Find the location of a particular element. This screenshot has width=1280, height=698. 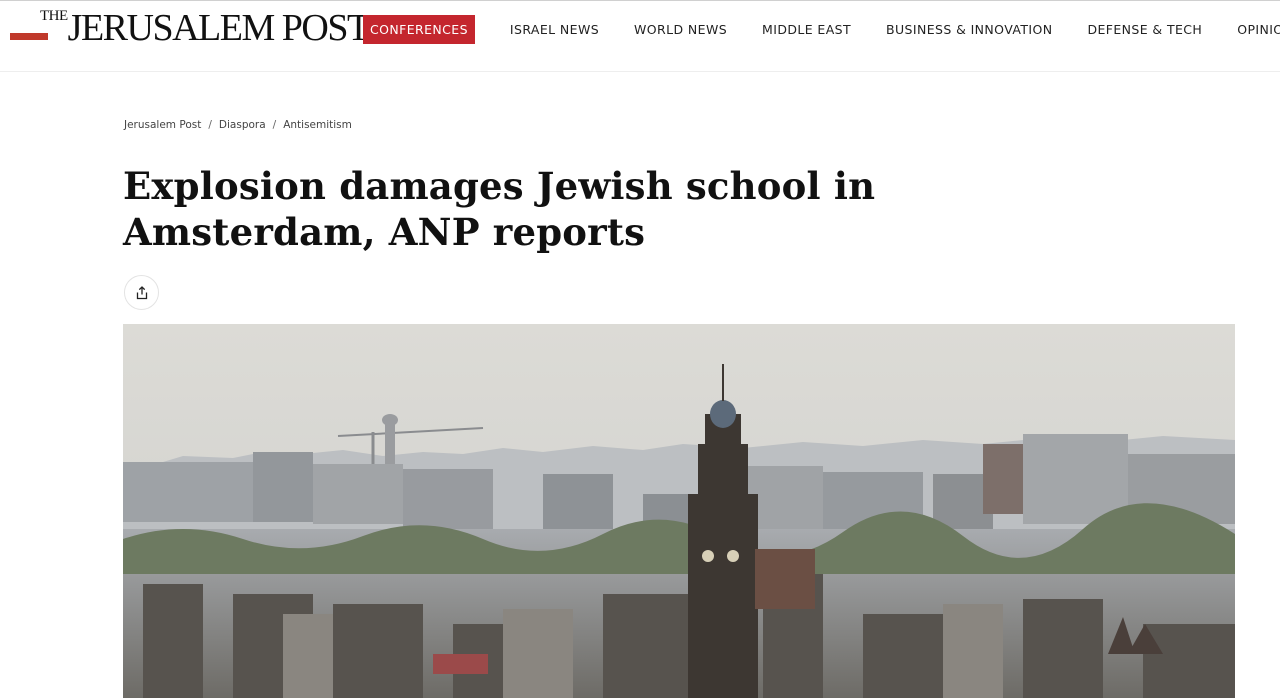

site-logo: THEJERUSALEM POST is located at coordinates (190, 28).